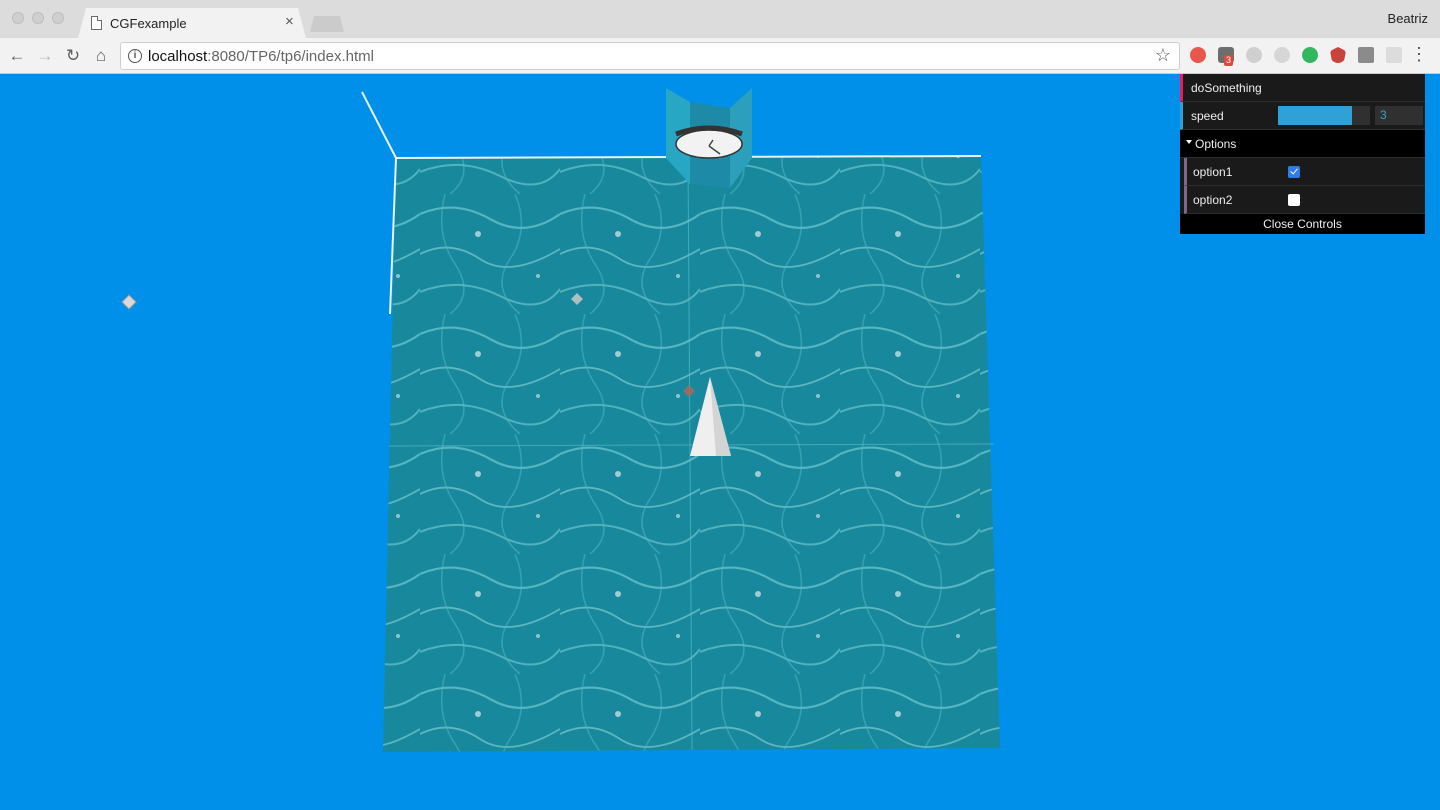 Image resolution: width=1440 pixels, height=810 pixels. What do you see at coordinates (1282, 55) in the screenshot?
I see `extension-shield-icon` at bounding box center [1282, 55].